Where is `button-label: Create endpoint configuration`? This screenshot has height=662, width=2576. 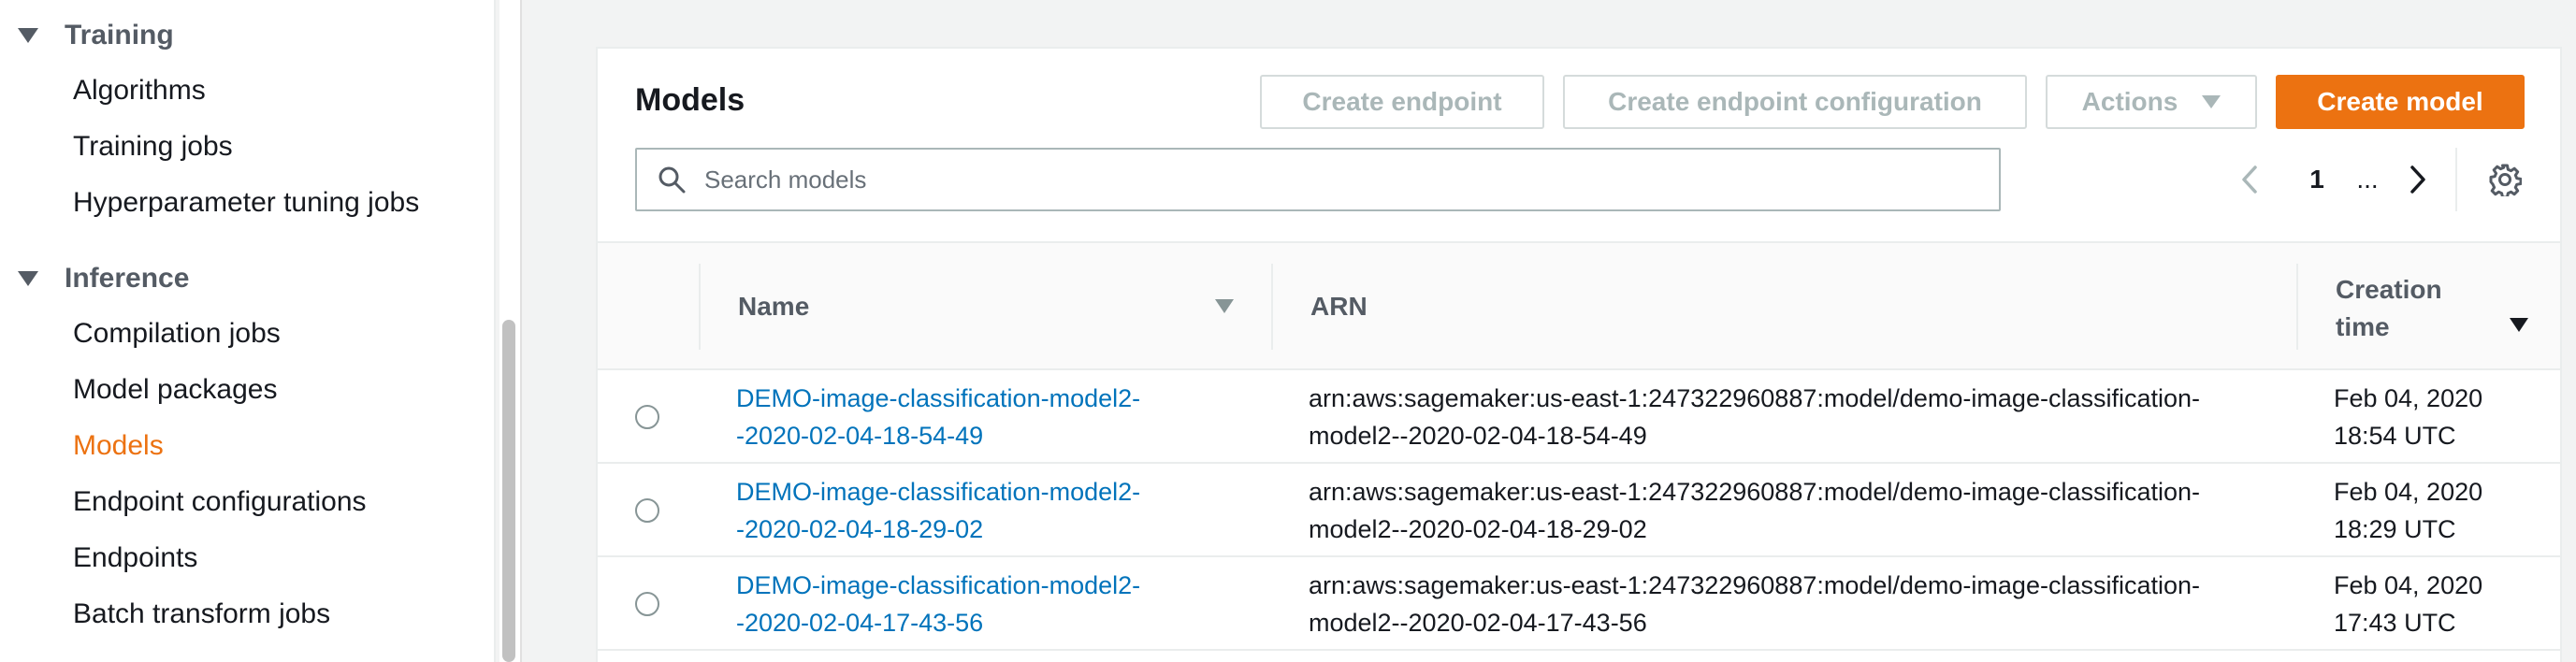
button-label: Create endpoint configuration is located at coordinates (1795, 101).